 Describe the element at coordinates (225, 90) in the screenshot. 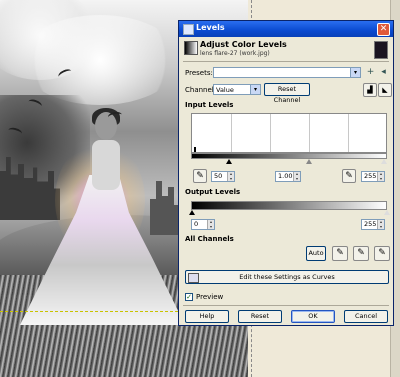

I see `channel-value: Value` at that location.